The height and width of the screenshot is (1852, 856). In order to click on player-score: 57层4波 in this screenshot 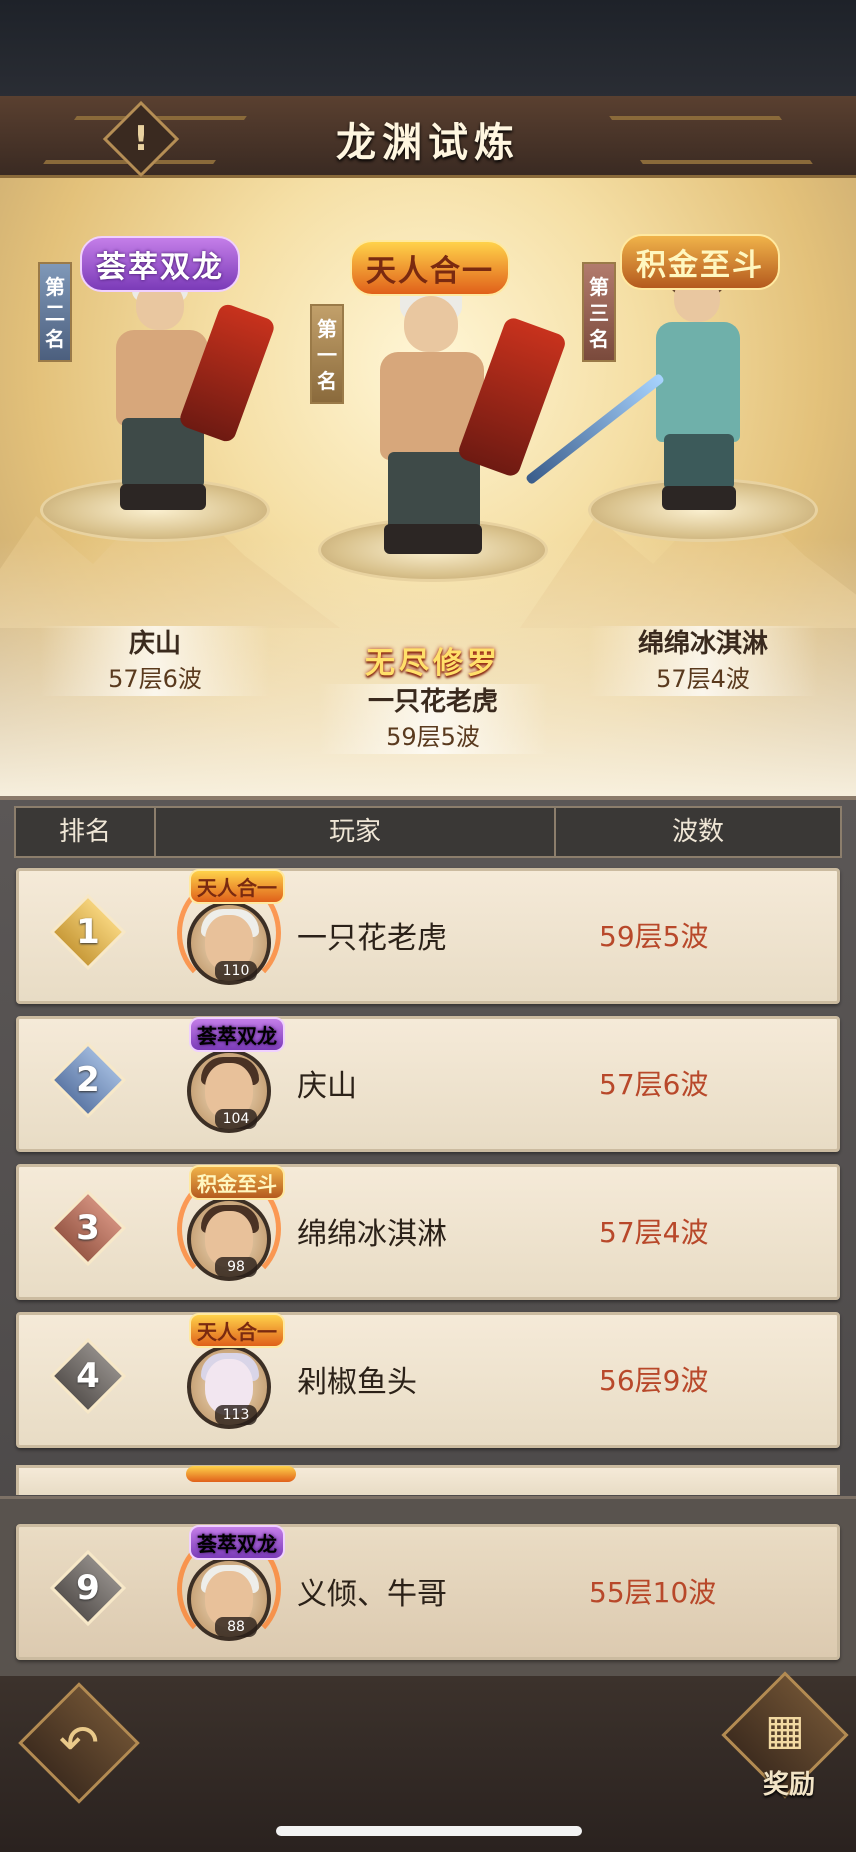, I will do `click(654, 1232)`.